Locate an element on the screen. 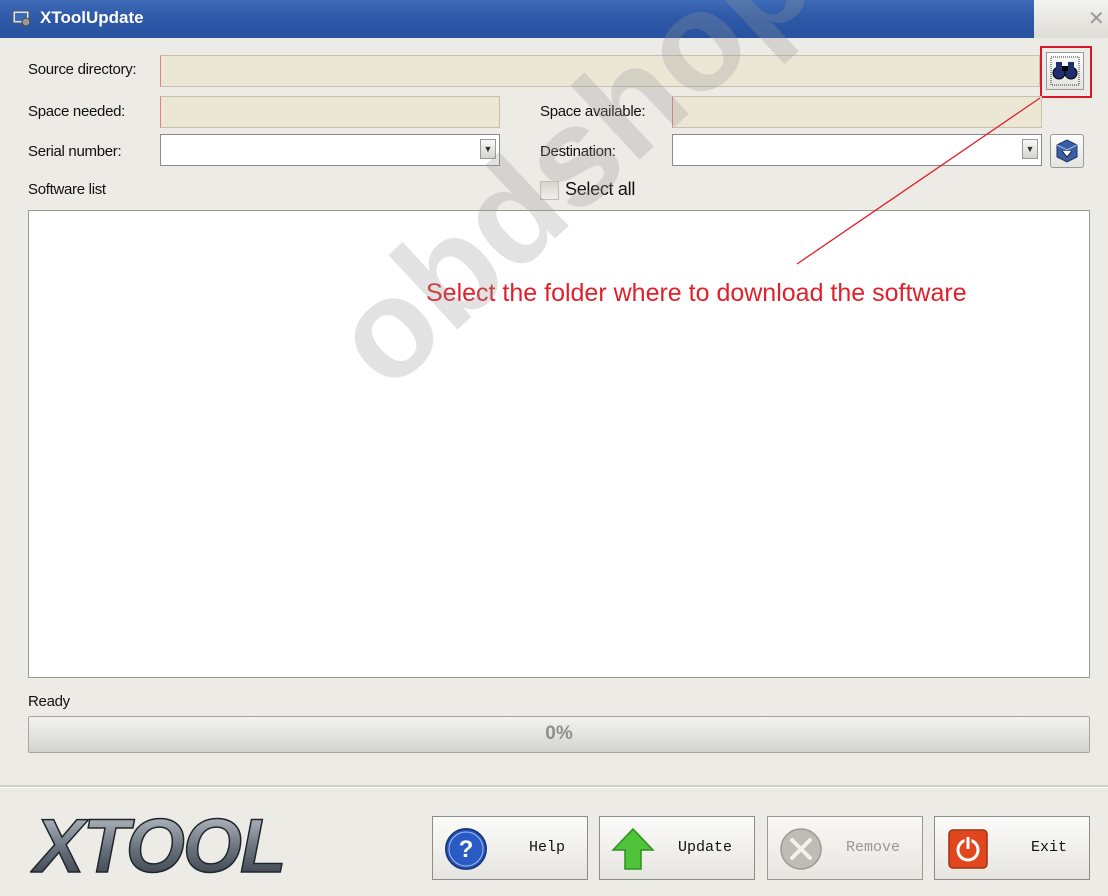  destination-drive-button is located at coordinates (1067, 151).